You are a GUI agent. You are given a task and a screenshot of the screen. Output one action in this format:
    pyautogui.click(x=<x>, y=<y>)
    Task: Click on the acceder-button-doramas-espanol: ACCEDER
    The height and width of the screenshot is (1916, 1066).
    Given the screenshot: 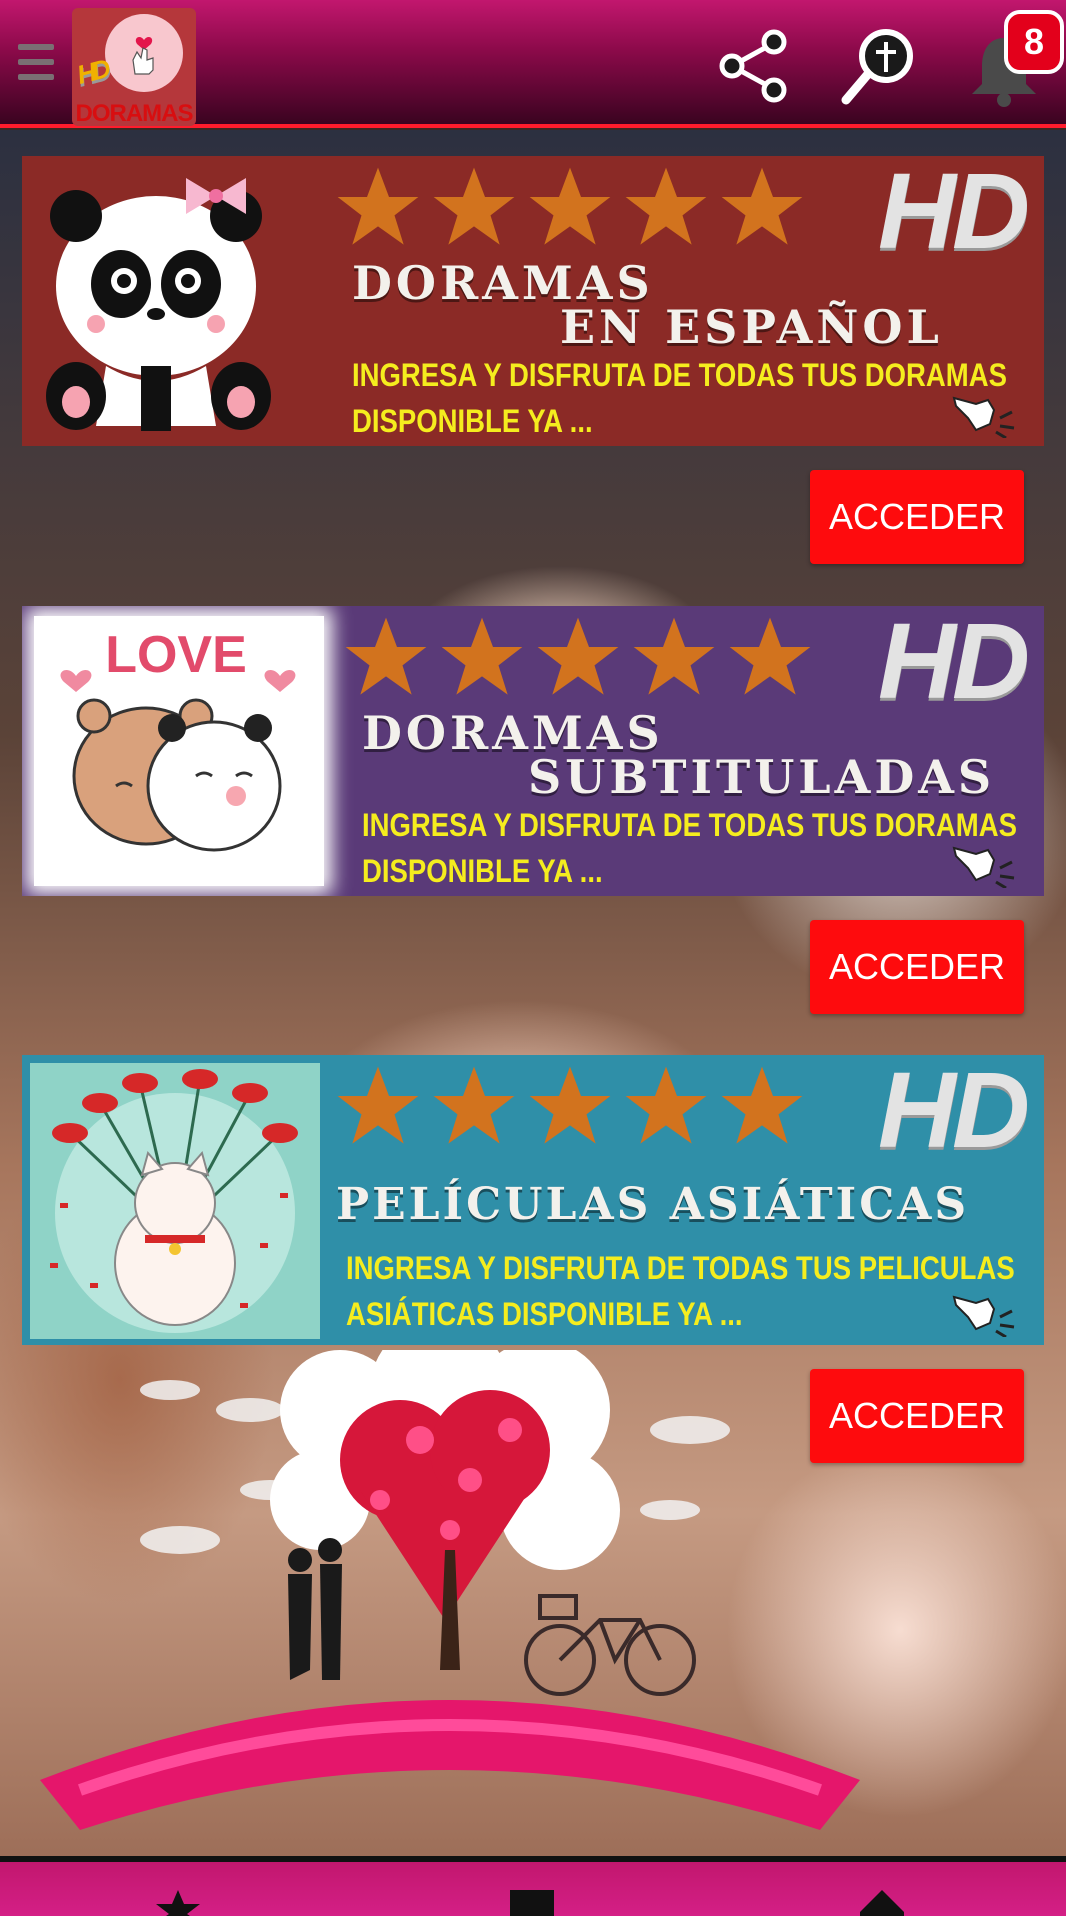 What is the action you would take?
    pyautogui.click(x=917, y=517)
    